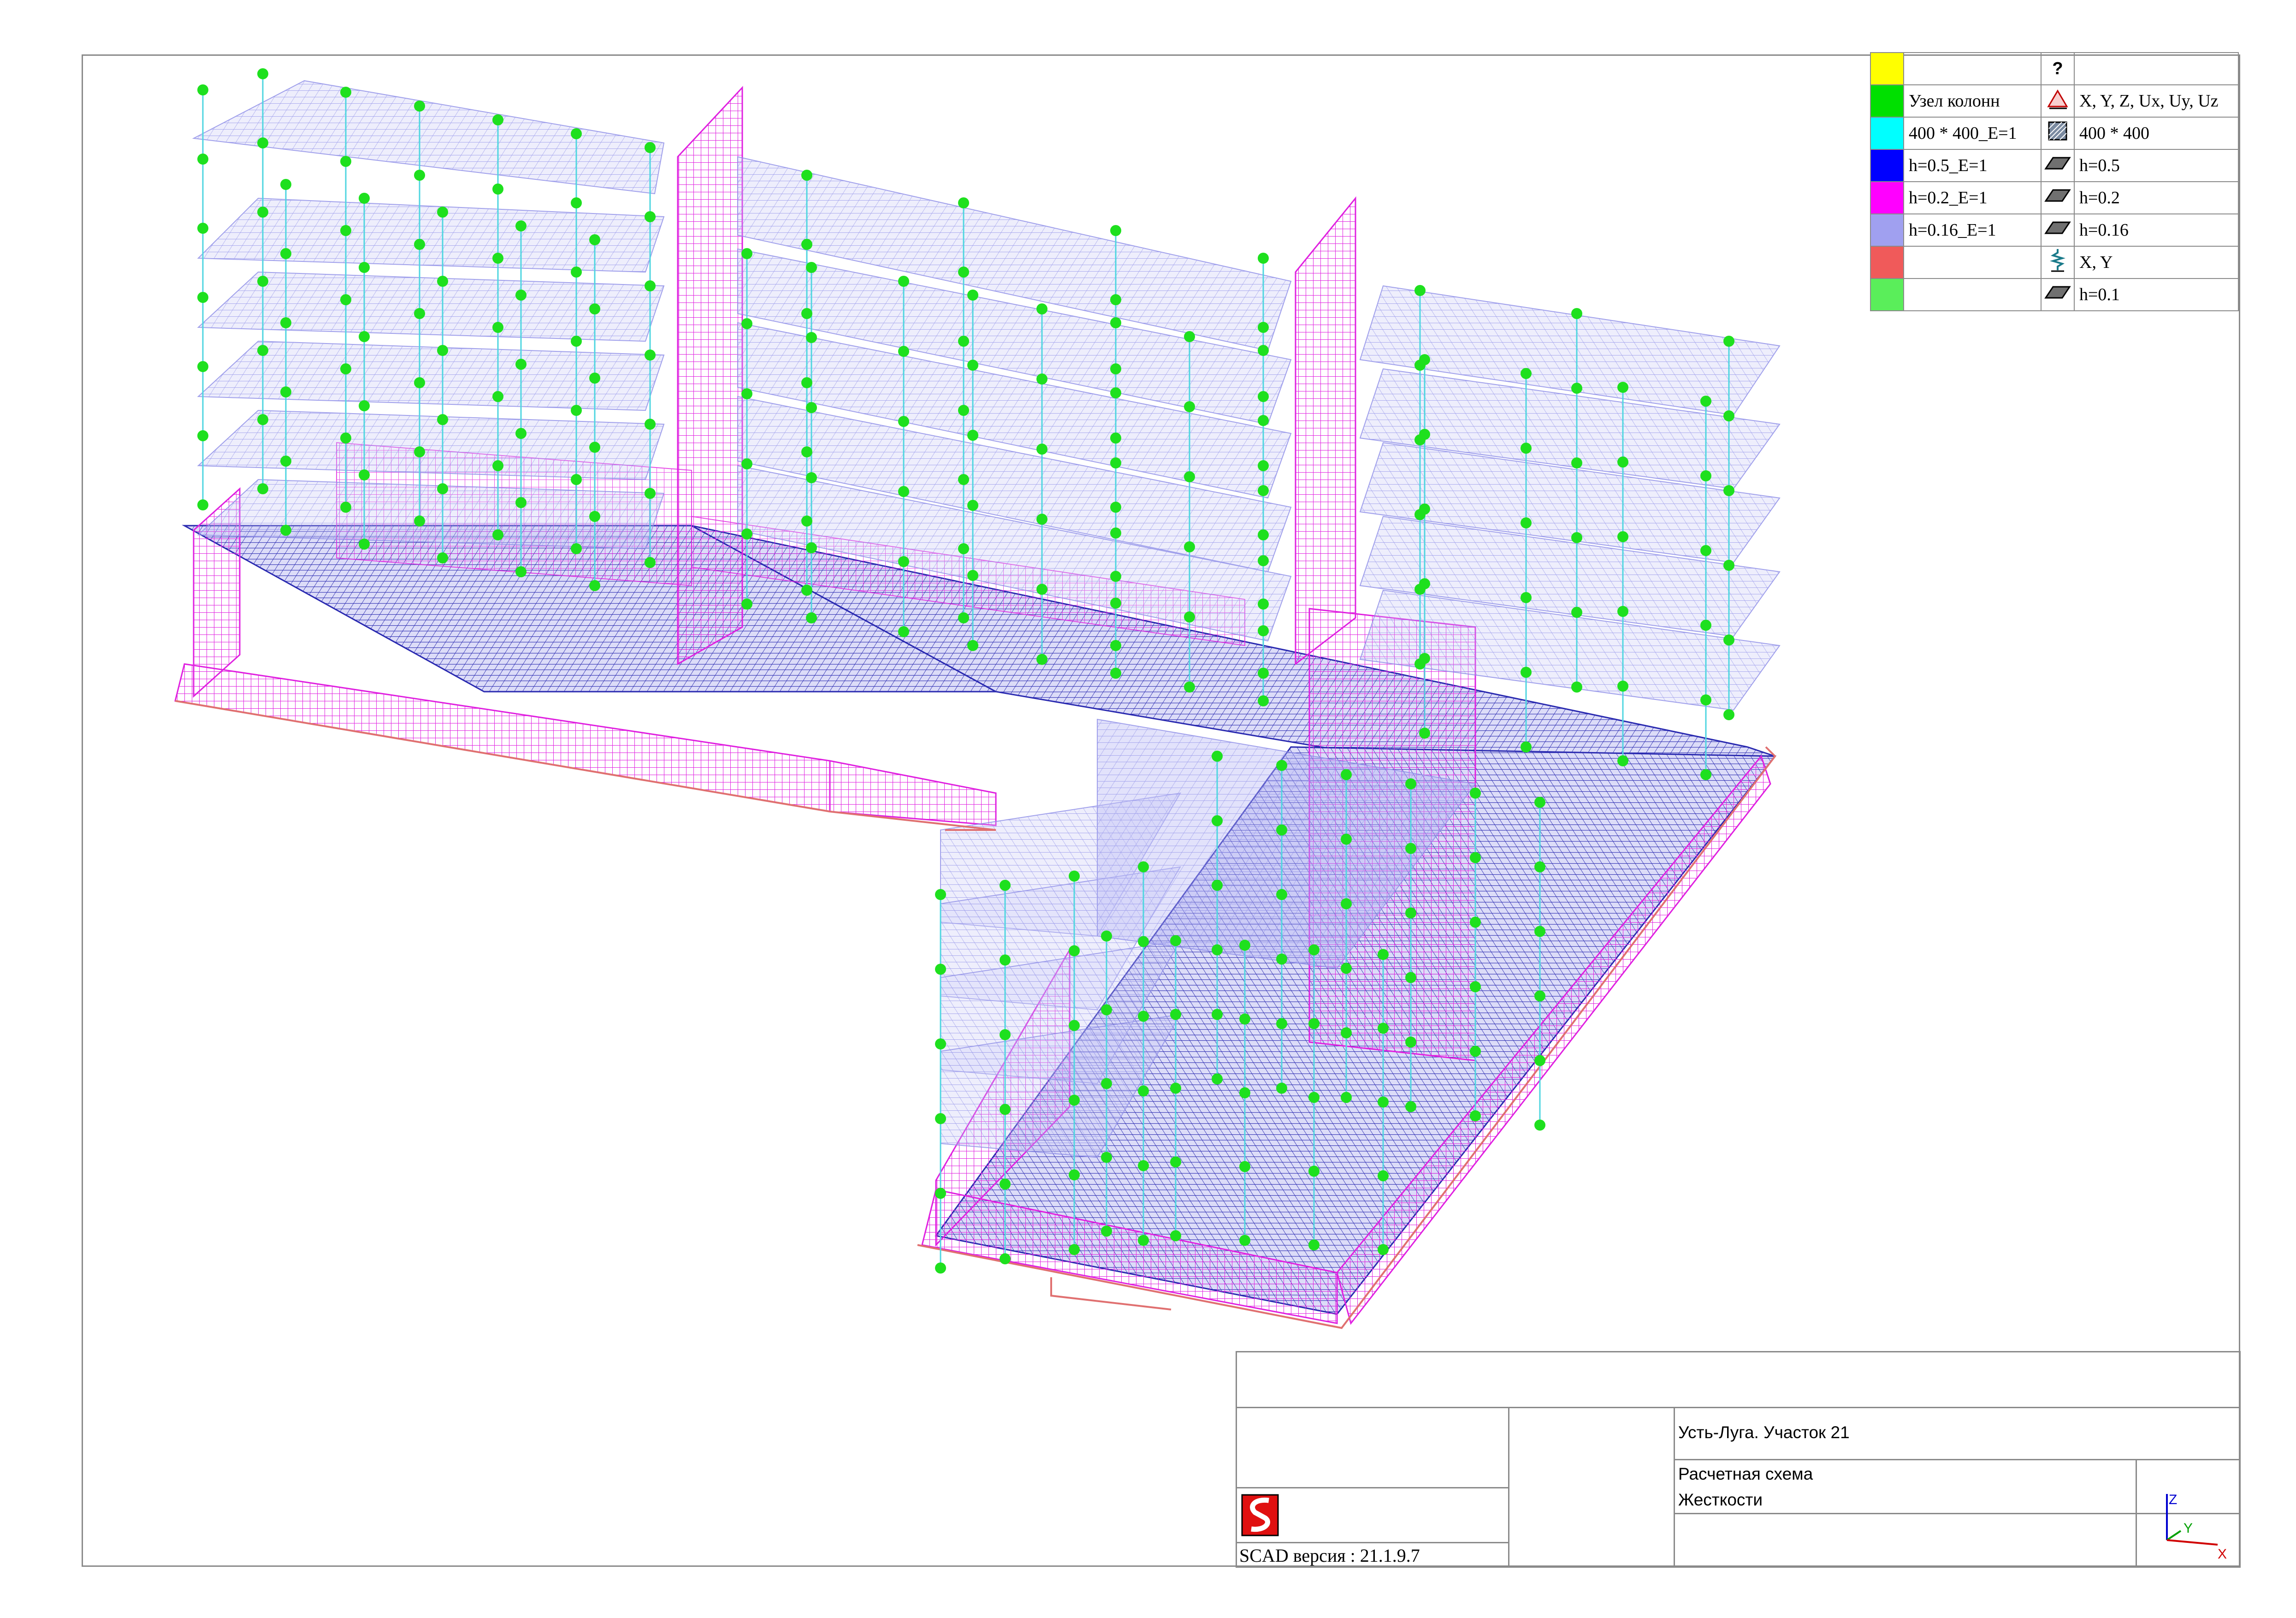 The image size is (2296, 1618). Describe the element at coordinates (2156, 262) in the screenshot. I see `legend-value: X, Y` at that location.